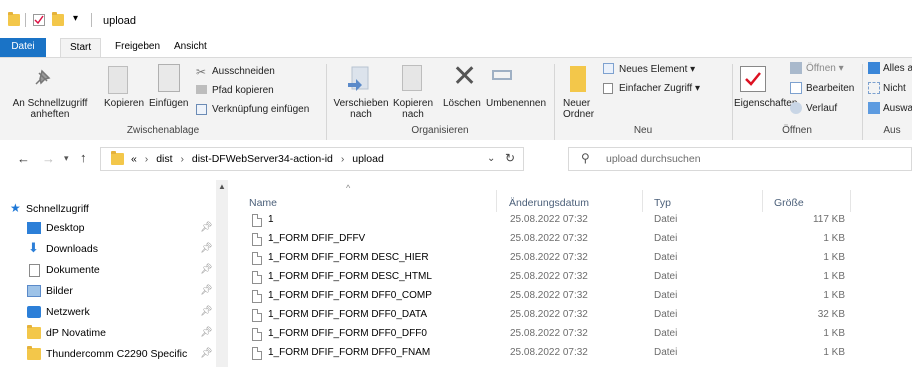 The width and height of the screenshot is (912, 367). What do you see at coordinates (653, 159) in the screenshot?
I see `search-input: upload durchsuchen` at bounding box center [653, 159].